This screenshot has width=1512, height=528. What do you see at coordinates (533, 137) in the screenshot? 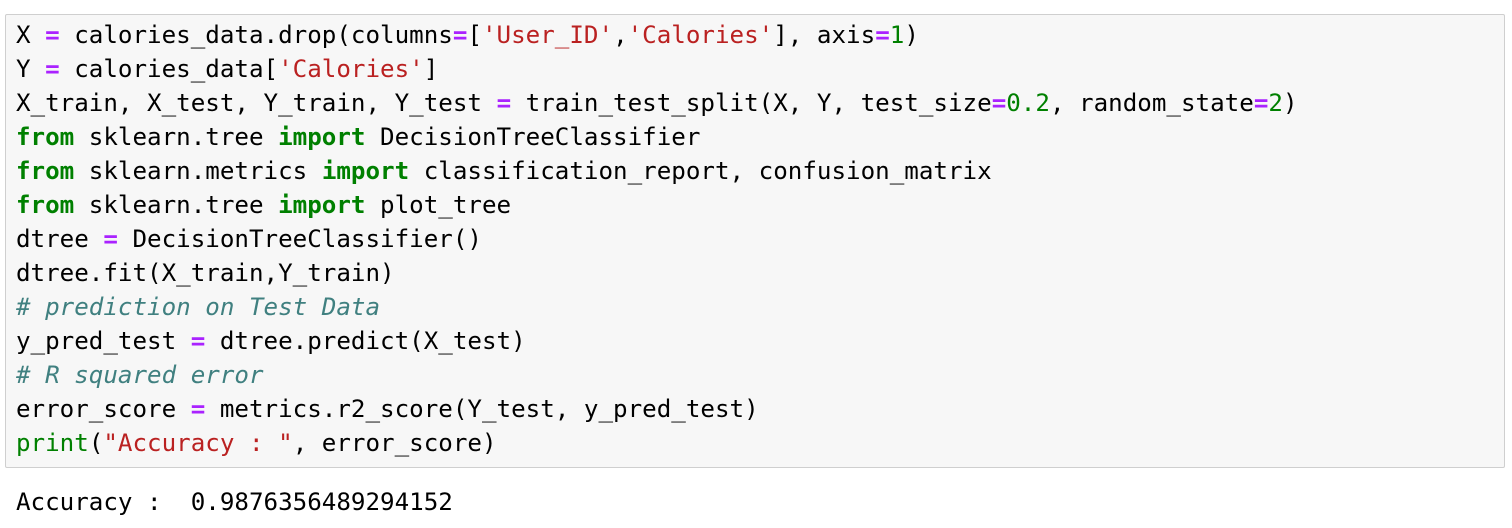
I see `code-token: DecisionTreeClassifier` at bounding box center [533, 137].